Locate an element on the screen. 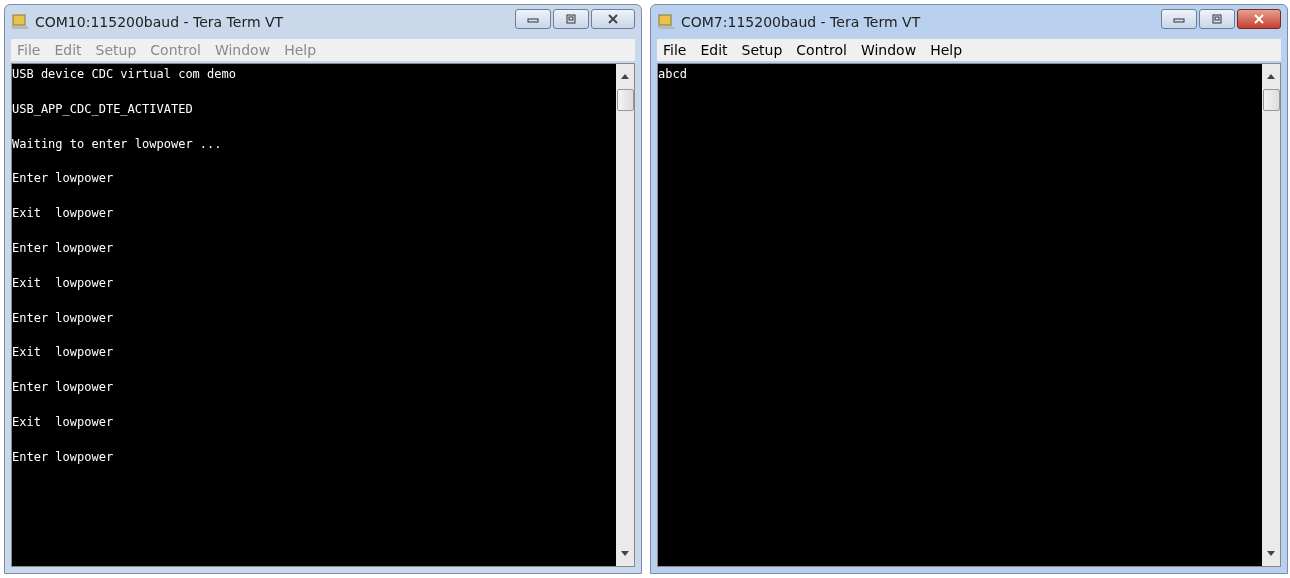 This screenshot has height=578, width=1290. terminal-line: USB device CDC virtual com demo is located at coordinates (124, 74).